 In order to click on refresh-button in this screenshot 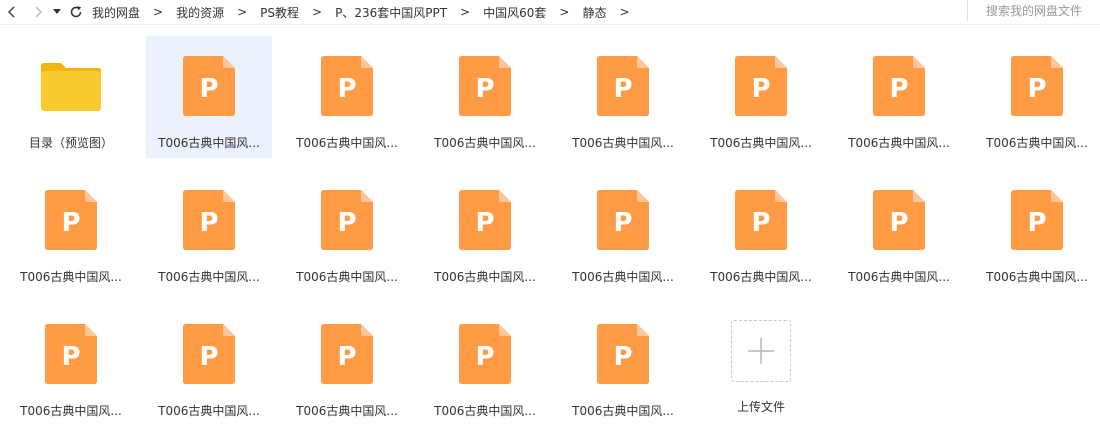, I will do `click(76, 12)`.